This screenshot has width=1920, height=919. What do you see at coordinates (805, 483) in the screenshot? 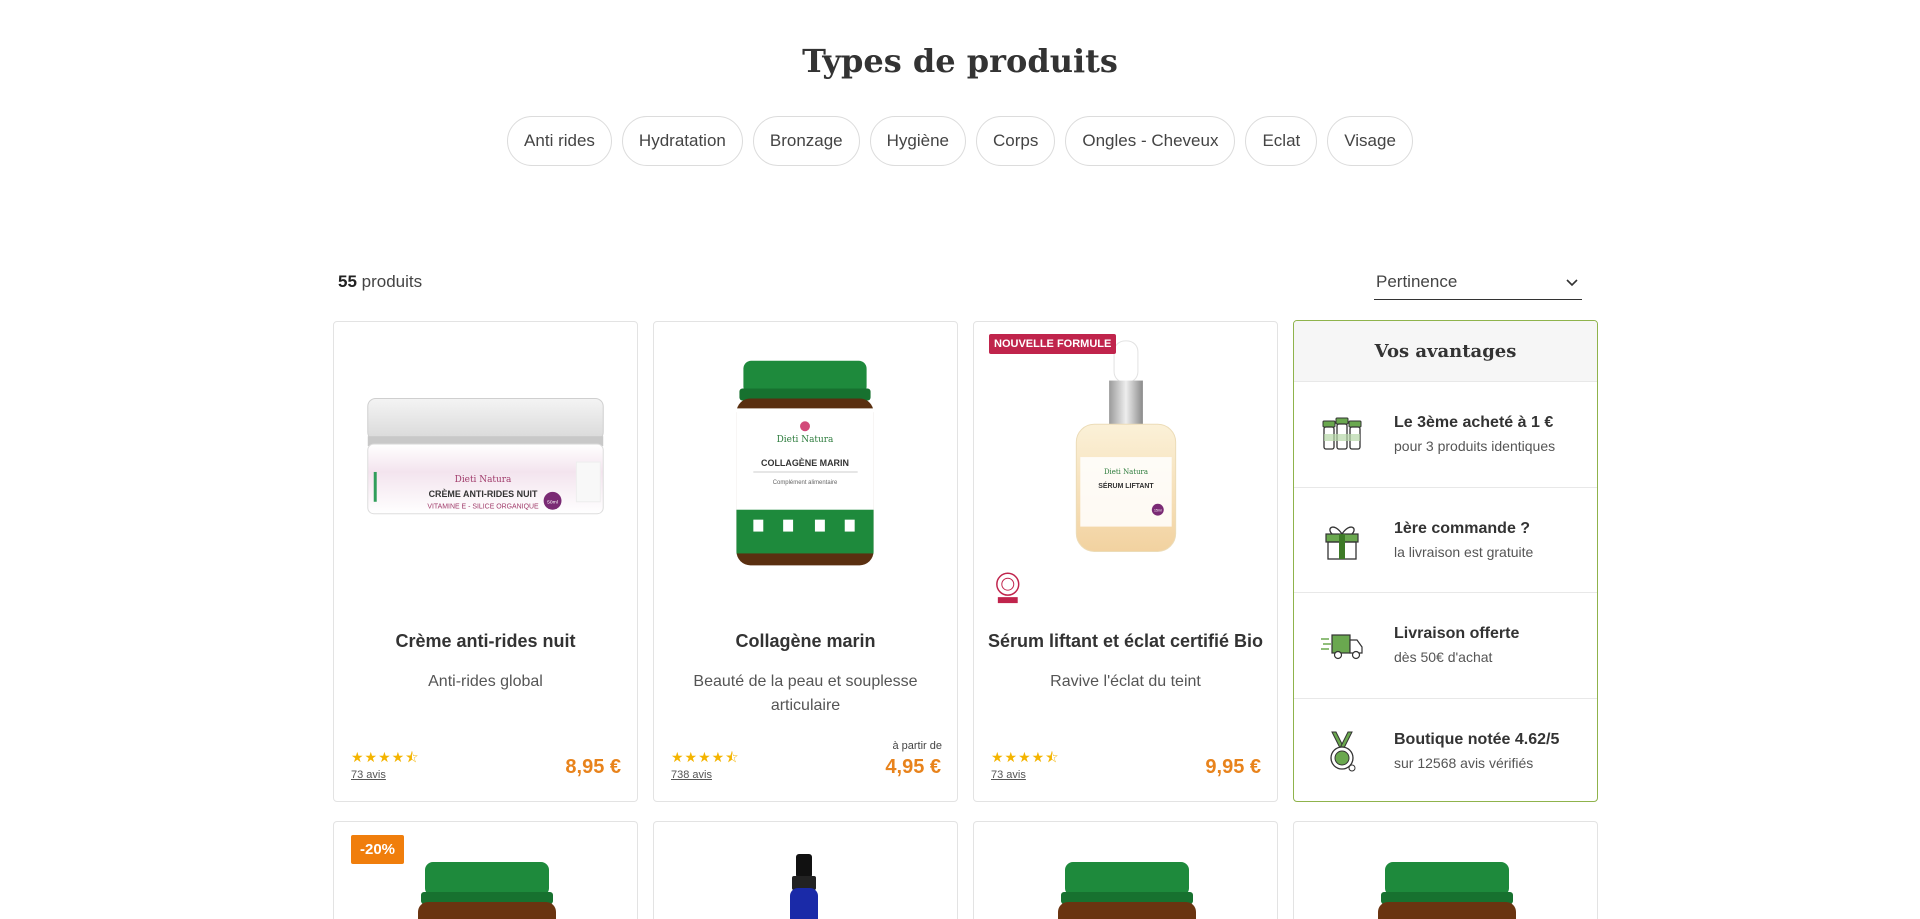
I see `svg-text: Complément alimentaire` at bounding box center [805, 483].